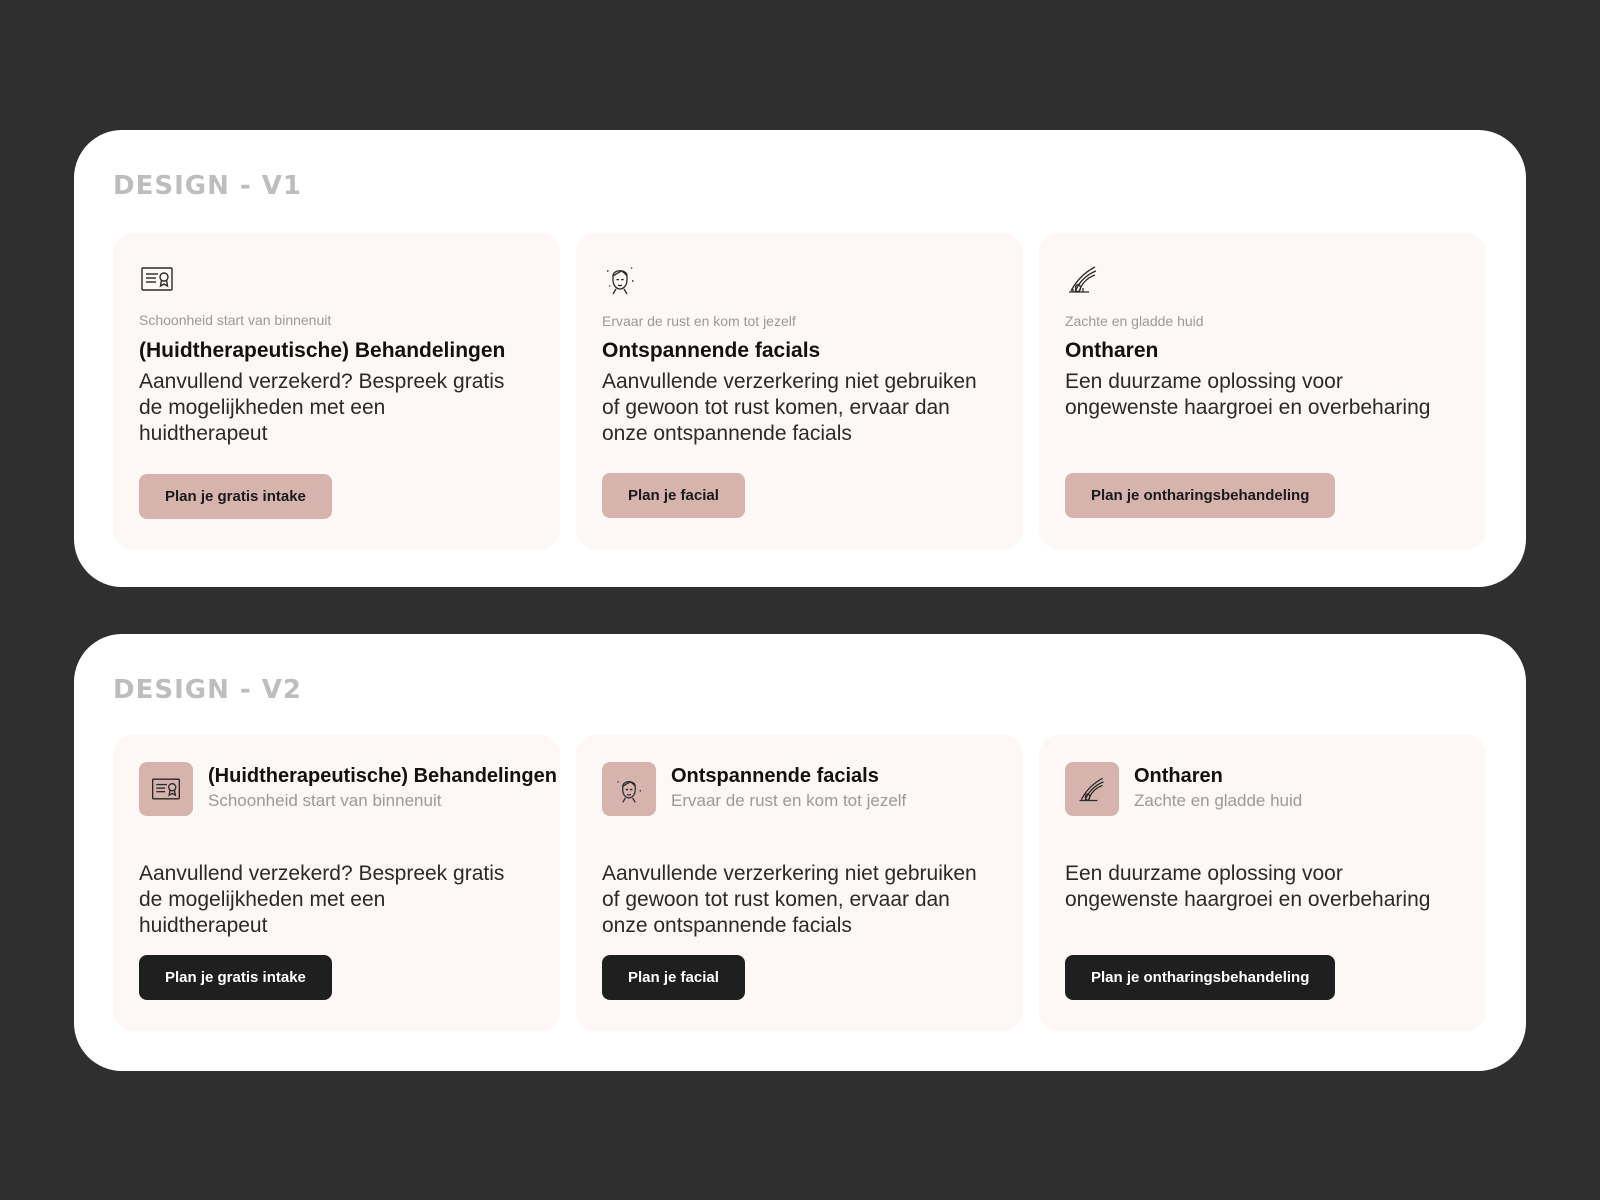  I want to click on card-eyebrow: Zachte en gladde huid, so click(1134, 321).